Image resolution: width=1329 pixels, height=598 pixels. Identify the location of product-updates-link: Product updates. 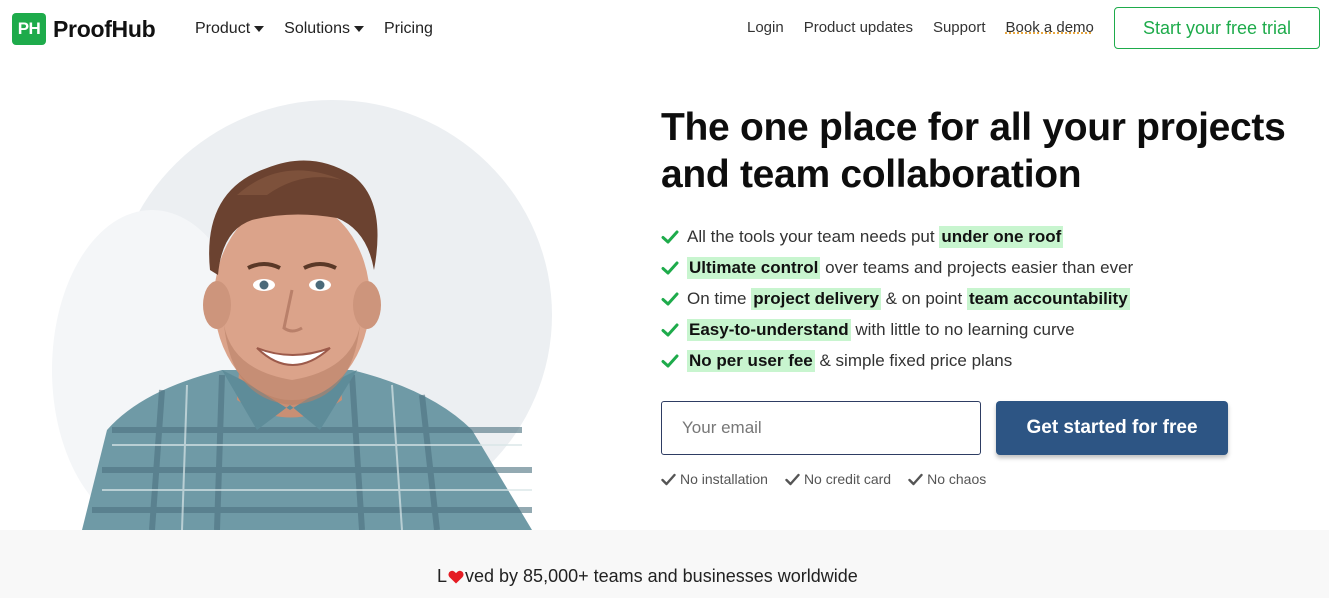
(858, 27).